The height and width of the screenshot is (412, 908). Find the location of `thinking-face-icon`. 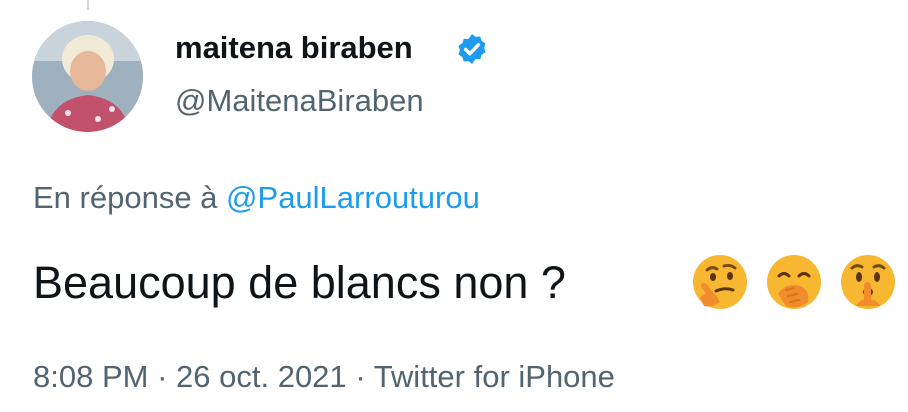

thinking-face-icon is located at coordinates (720, 282).